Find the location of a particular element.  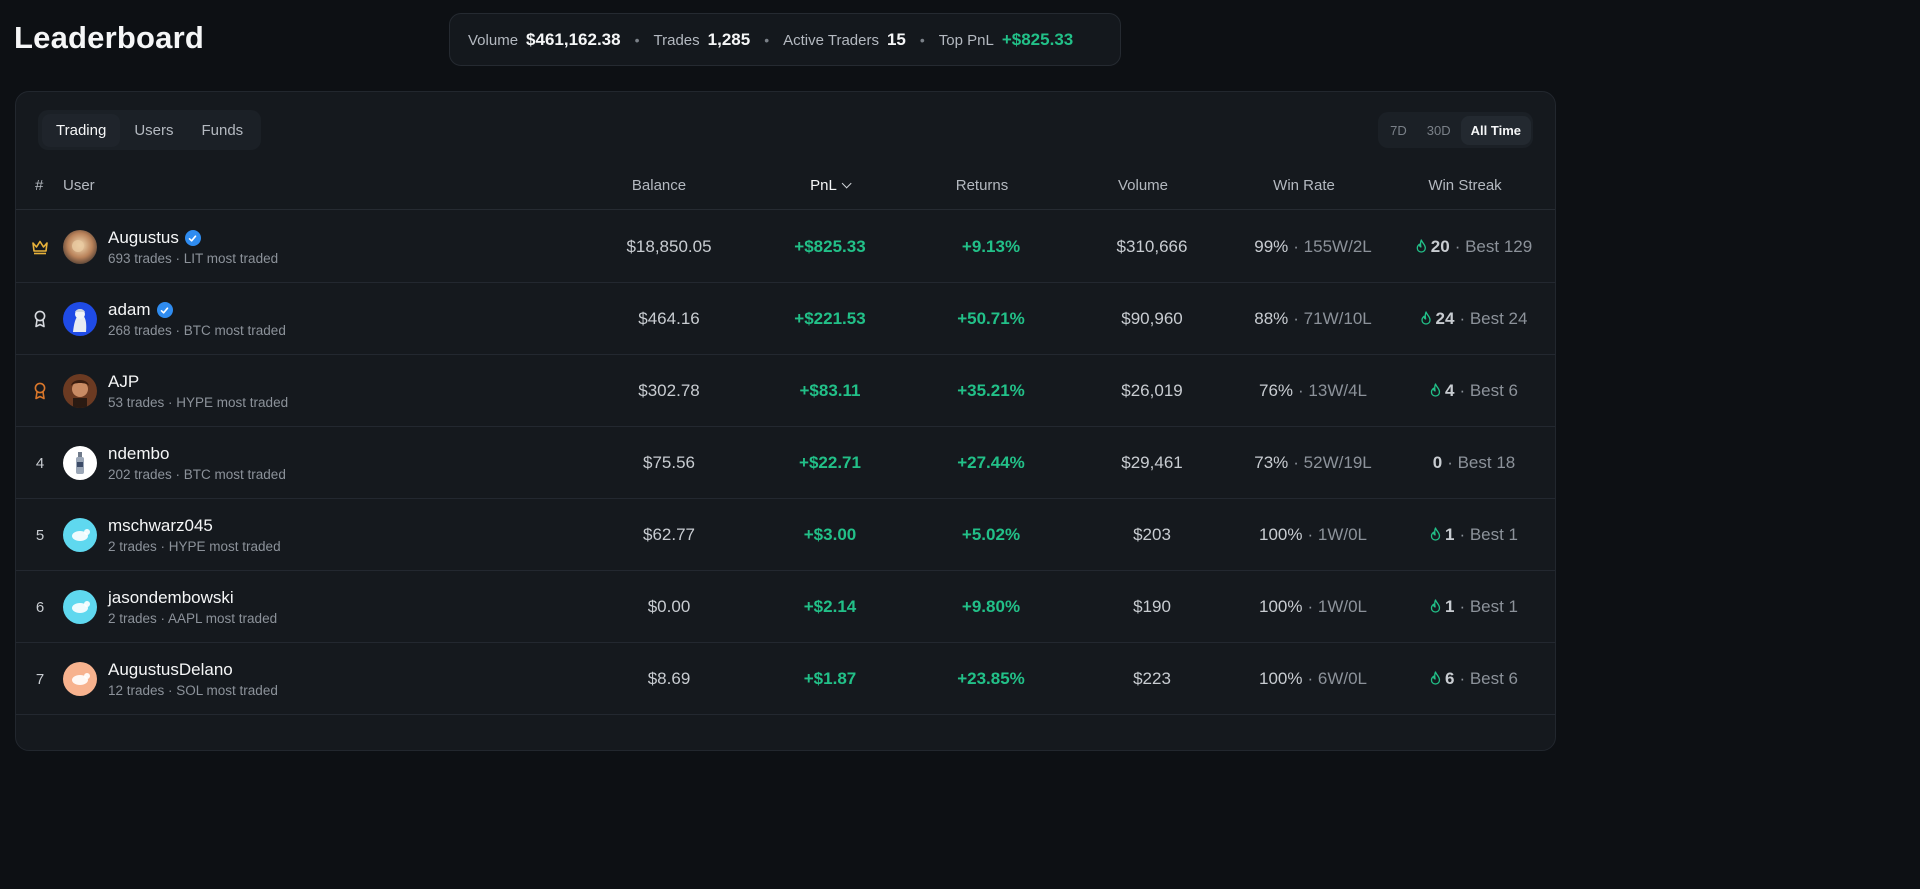

user-subtitle: 2 trades · HYPE most traded is located at coordinates (194, 546).